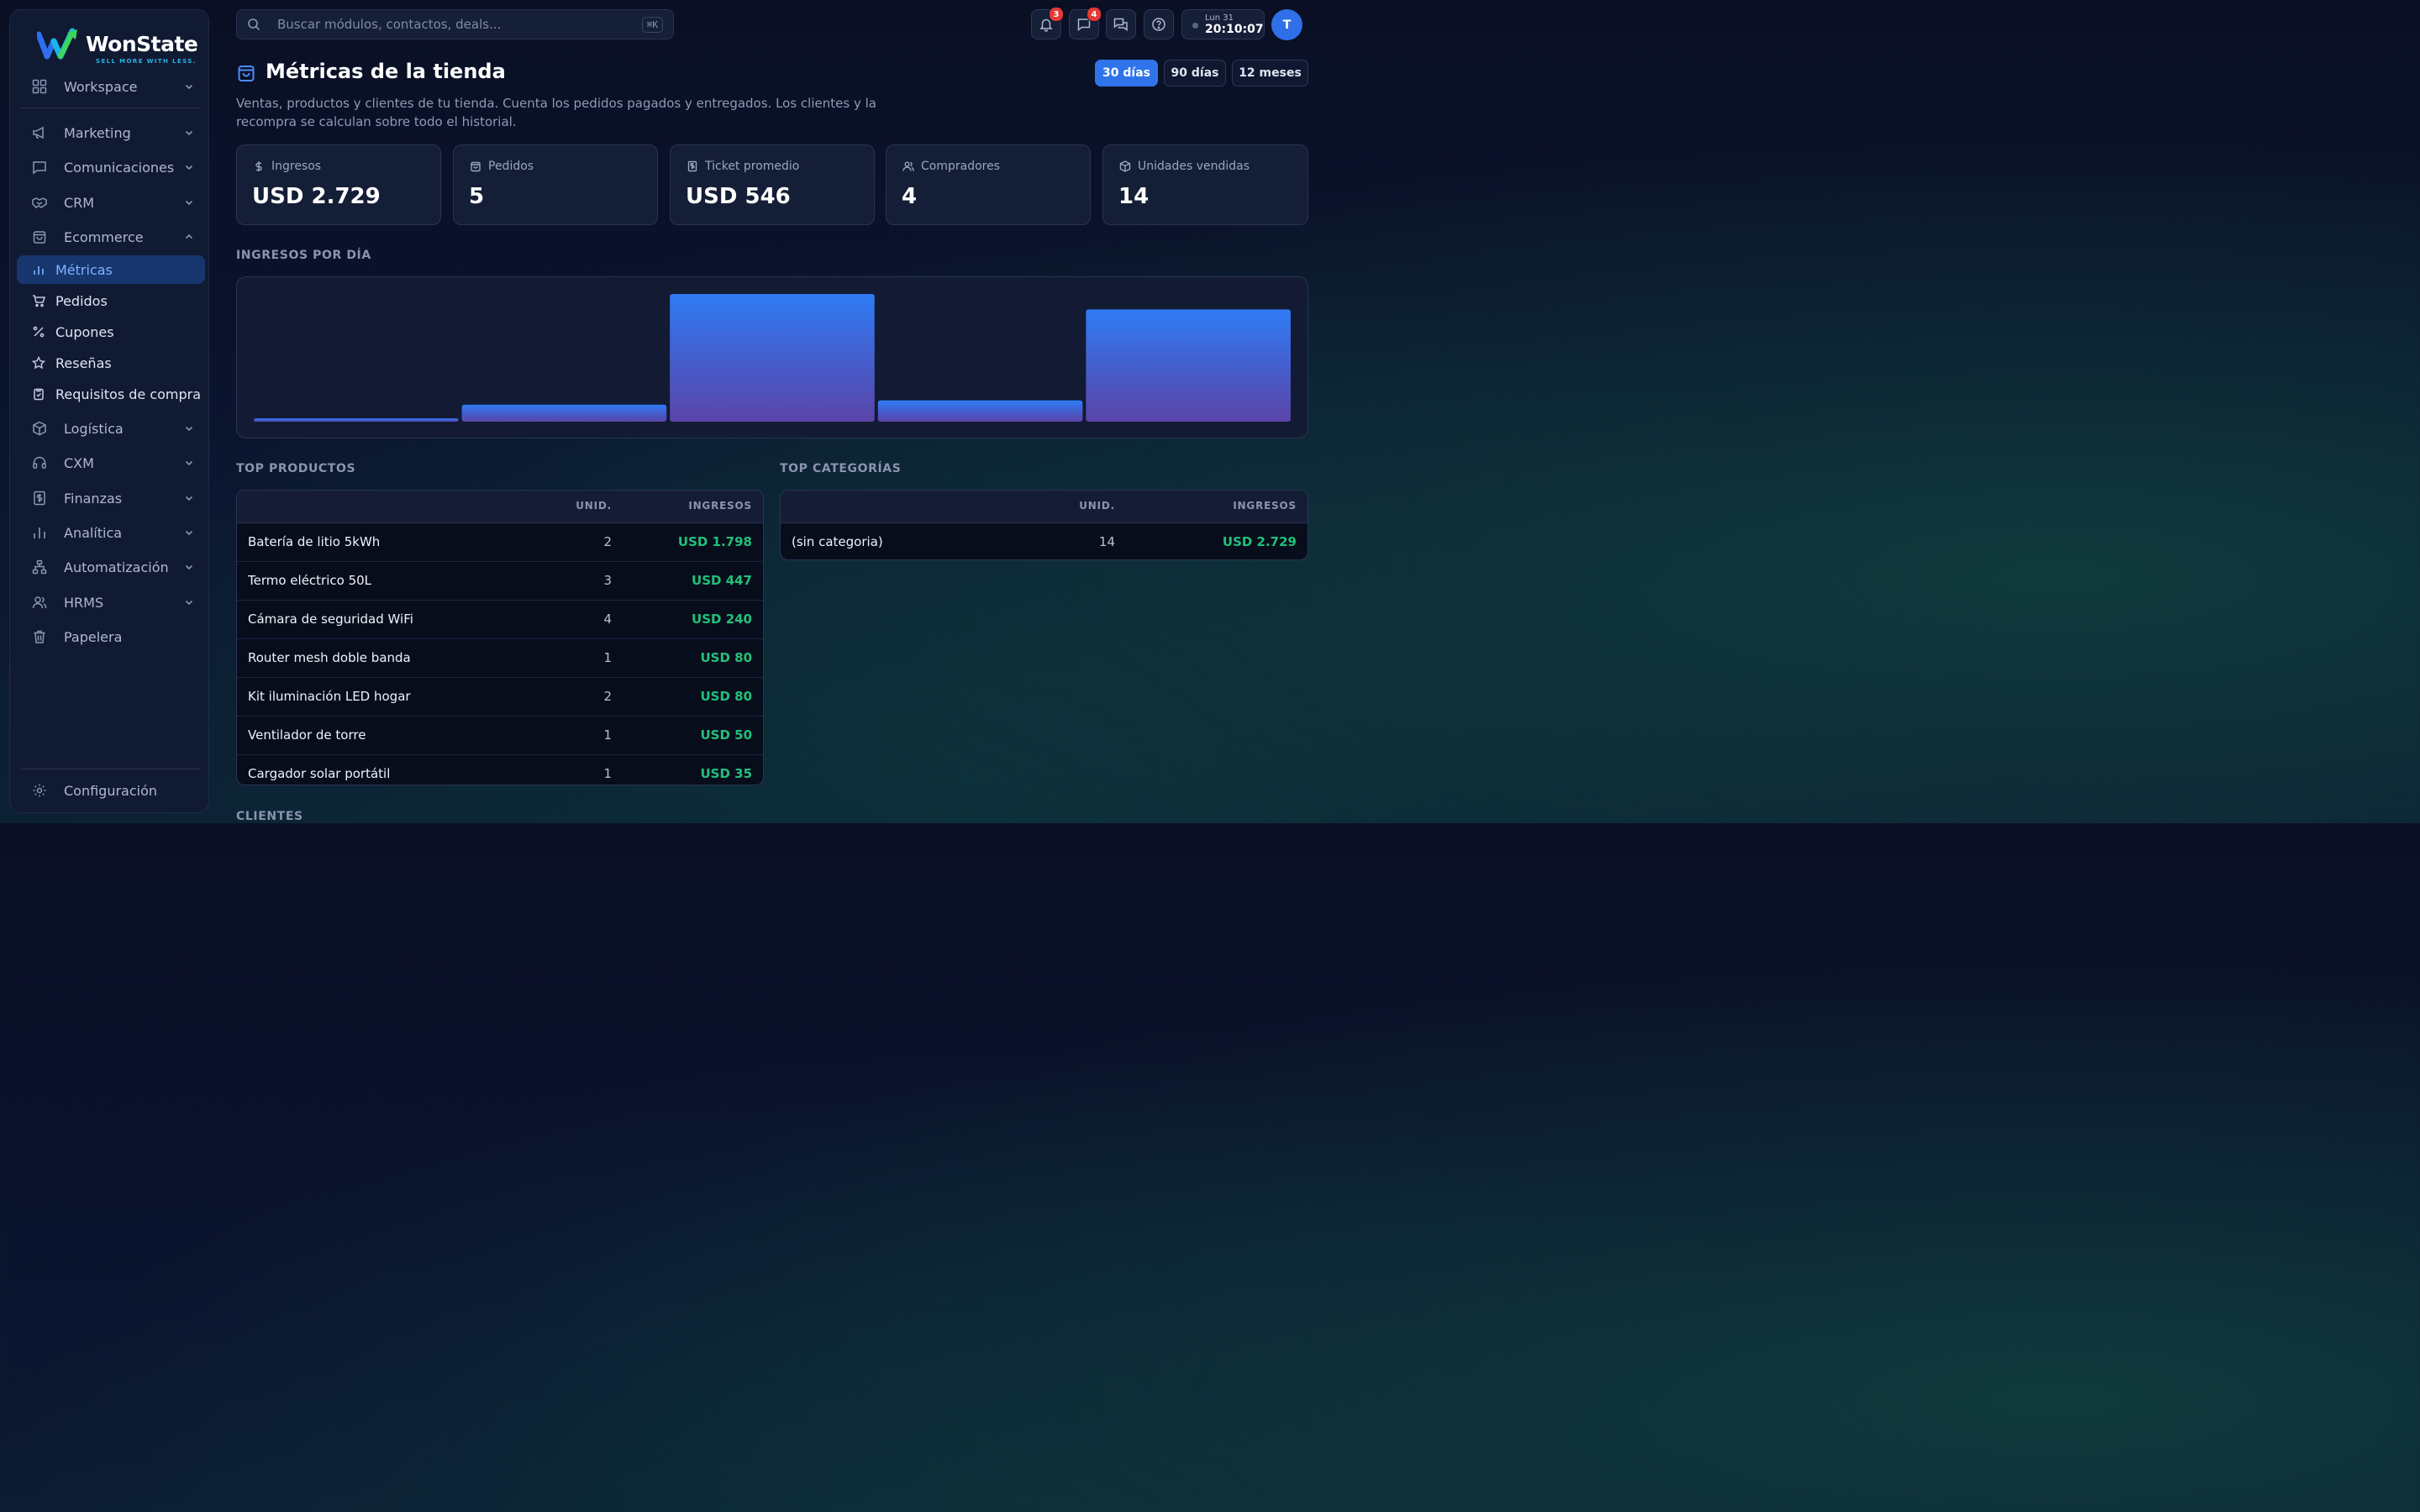  I want to click on product-revenue: USD 447, so click(722, 580).